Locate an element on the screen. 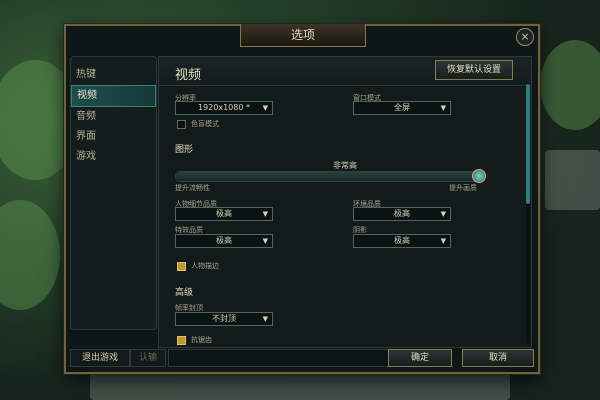  options-sidebar: 热键 视频 音频 界面 游戏 is located at coordinates (113, 193).